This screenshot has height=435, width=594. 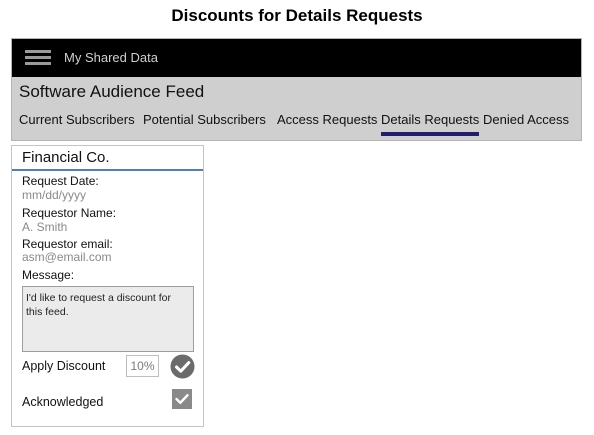 I want to click on top-bar: My Shared Data, so click(x=296, y=58).